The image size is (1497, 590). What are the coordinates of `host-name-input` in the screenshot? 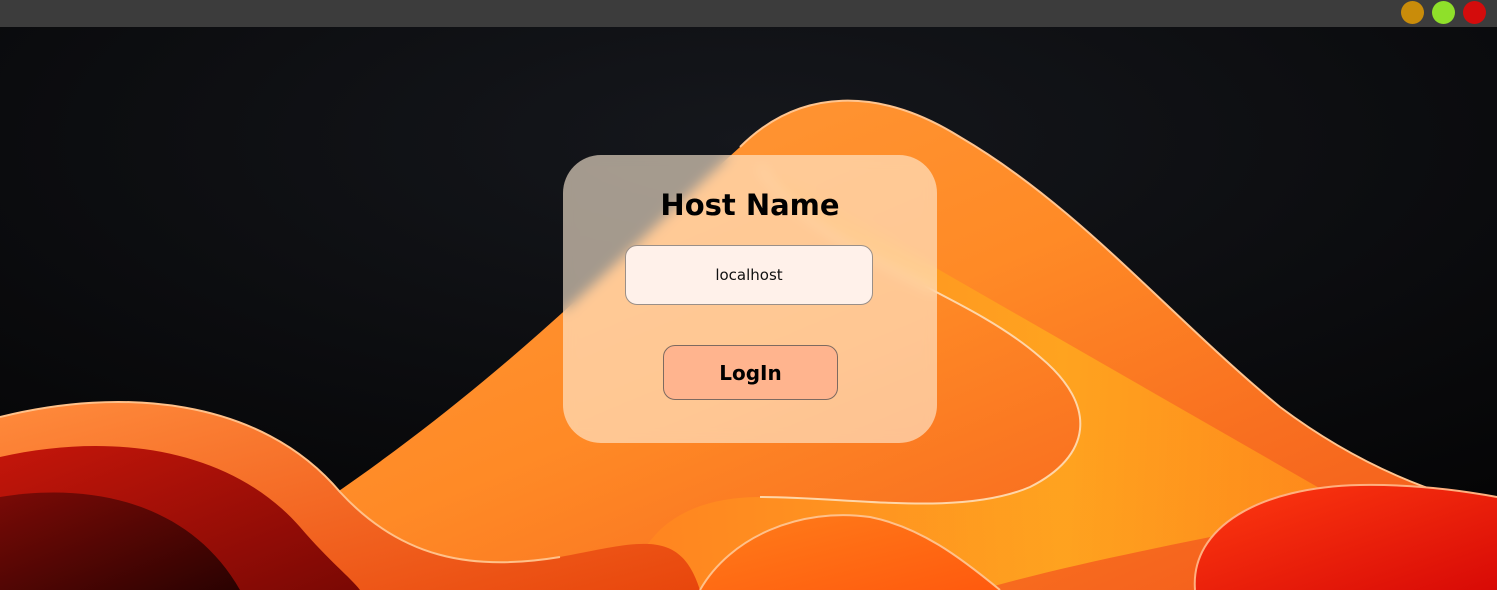 It's located at (749, 275).